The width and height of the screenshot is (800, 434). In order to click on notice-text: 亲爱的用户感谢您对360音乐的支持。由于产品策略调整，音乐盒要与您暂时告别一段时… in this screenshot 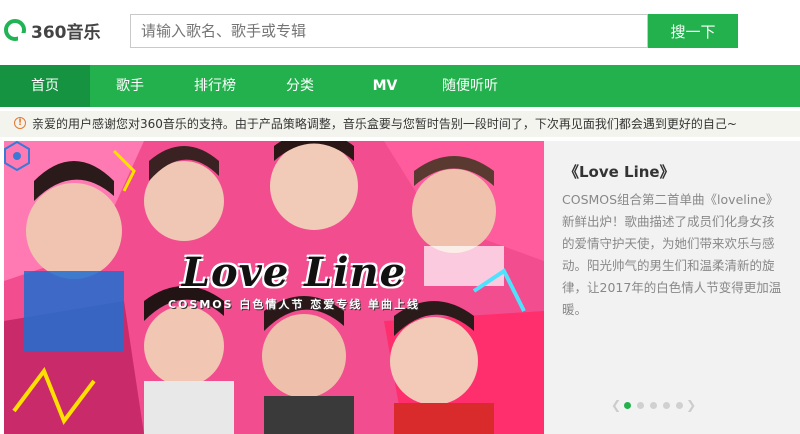, I will do `click(384, 124)`.